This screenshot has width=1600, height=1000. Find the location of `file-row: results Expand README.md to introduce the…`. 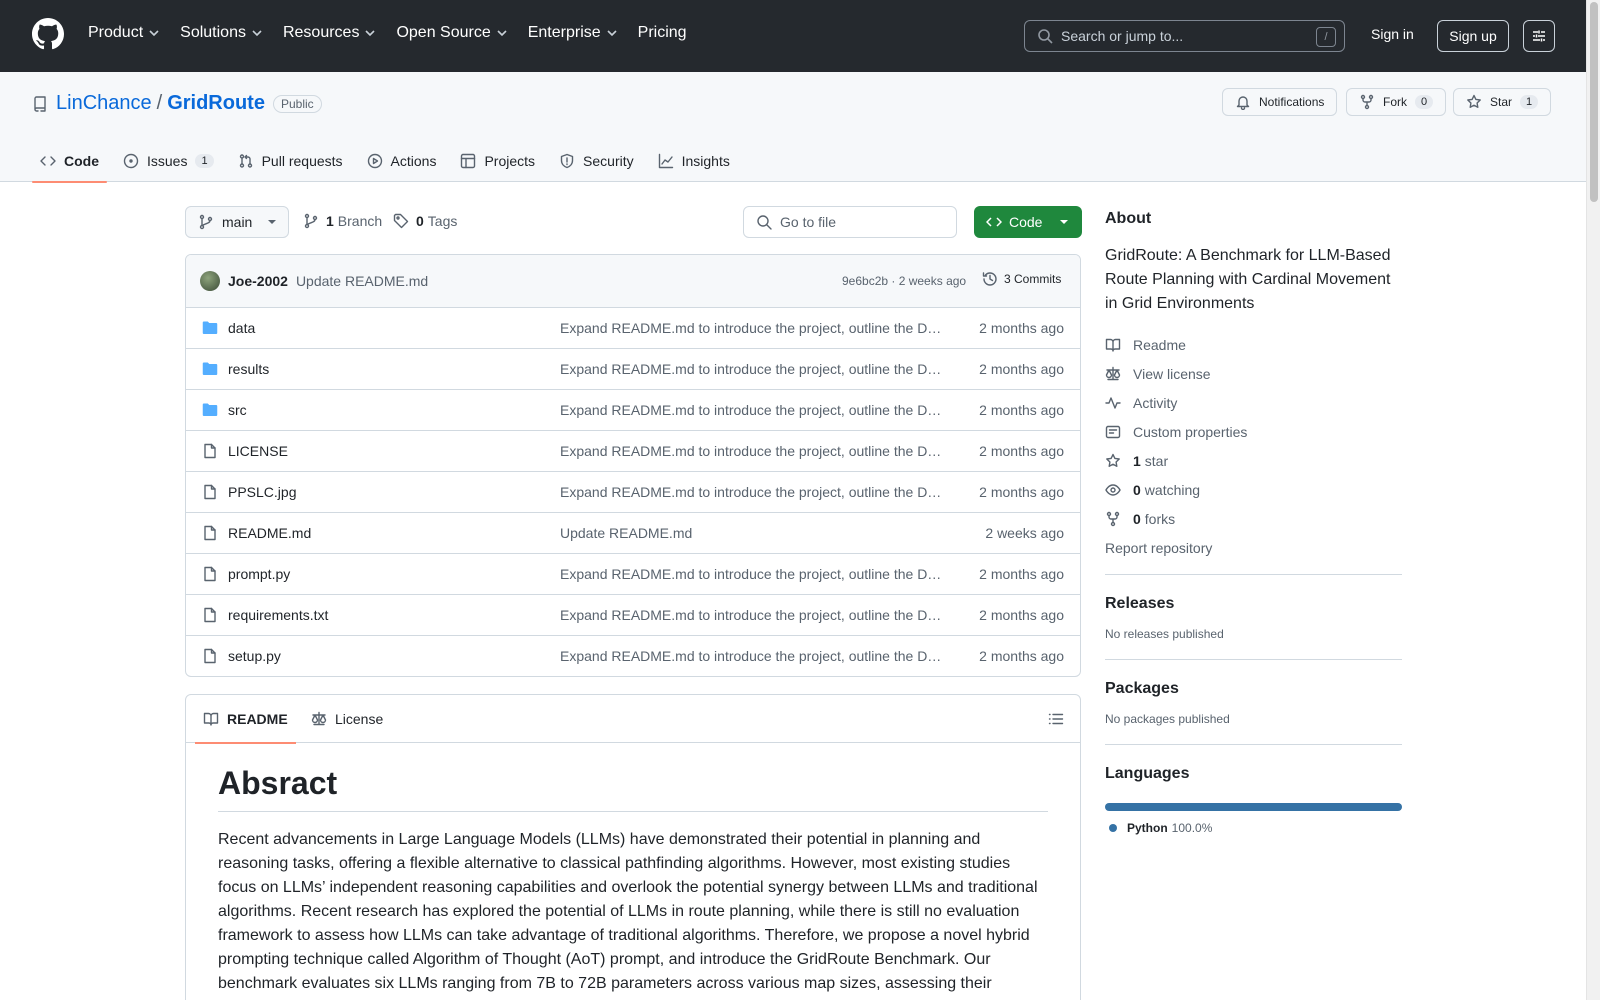

file-row: results Expand README.md to introduce the… is located at coordinates (633, 369).